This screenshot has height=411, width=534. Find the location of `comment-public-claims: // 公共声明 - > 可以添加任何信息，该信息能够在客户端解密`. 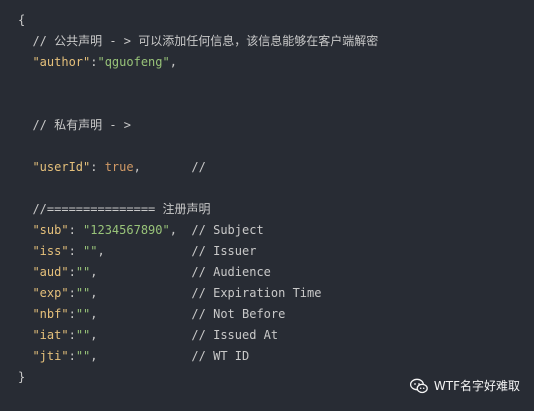

comment-public-claims: // 公共声明 - > 可以添加任何信息，该信息能够在客户端解密 is located at coordinates (205, 41).